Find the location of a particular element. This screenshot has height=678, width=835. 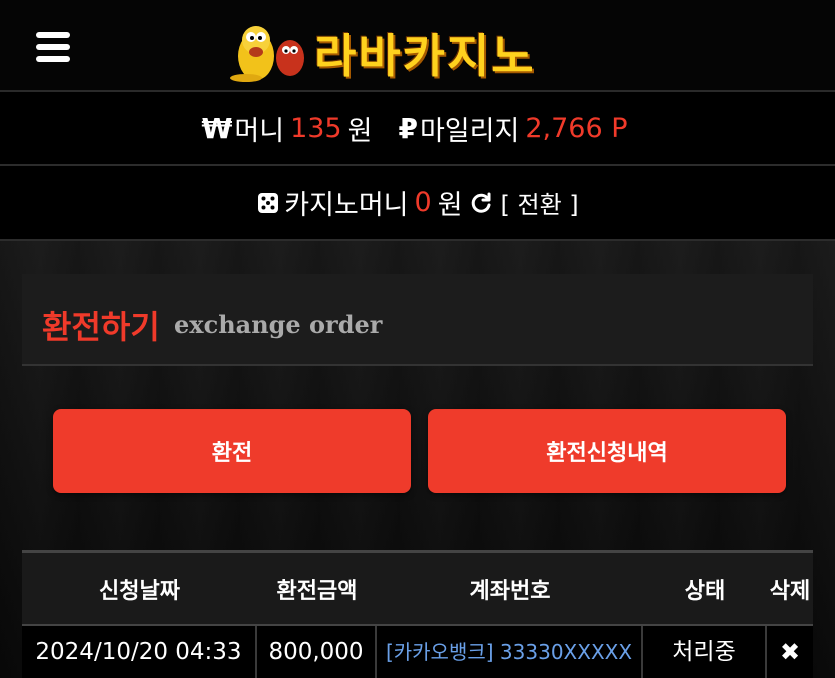

col-header-delete: 삭제 is located at coordinates (790, 591).